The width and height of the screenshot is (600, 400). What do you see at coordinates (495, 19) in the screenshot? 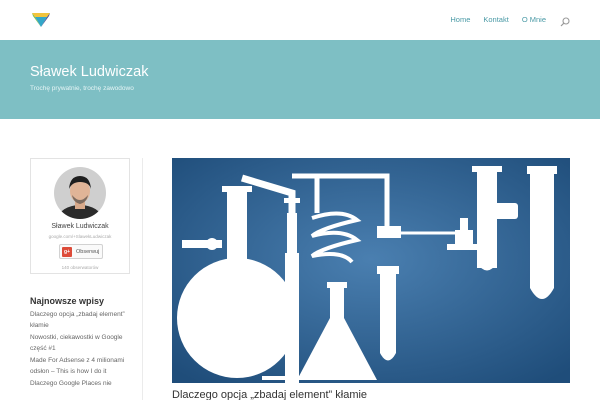
I see `nav-item-kontakt: Kontakt` at bounding box center [495, 19].